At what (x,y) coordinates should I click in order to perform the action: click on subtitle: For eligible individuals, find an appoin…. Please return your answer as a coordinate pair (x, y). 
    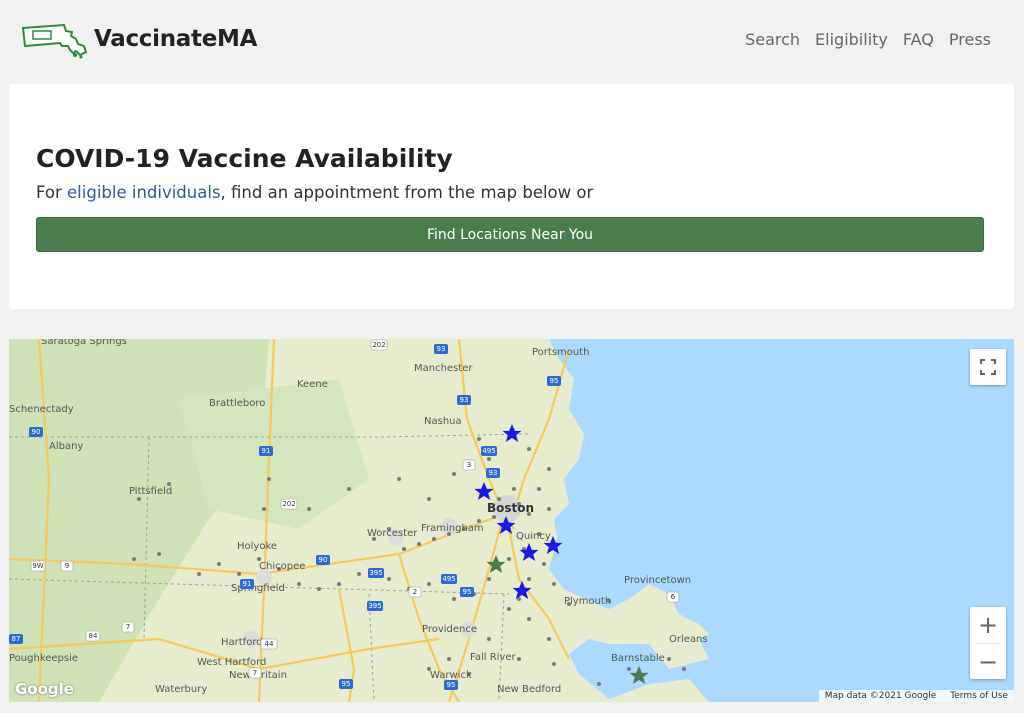
    Looking at the image, I should click on (314, 192).